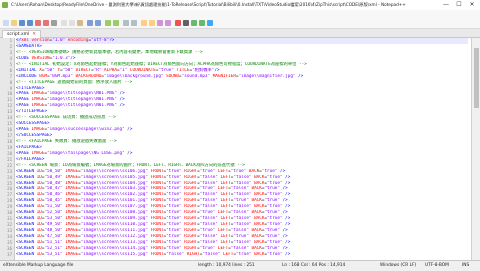  What do you see at coordinates (61, 58) in the screenshot?
I see `code-token: "1.0.3"` at bounding box center [61, 58].